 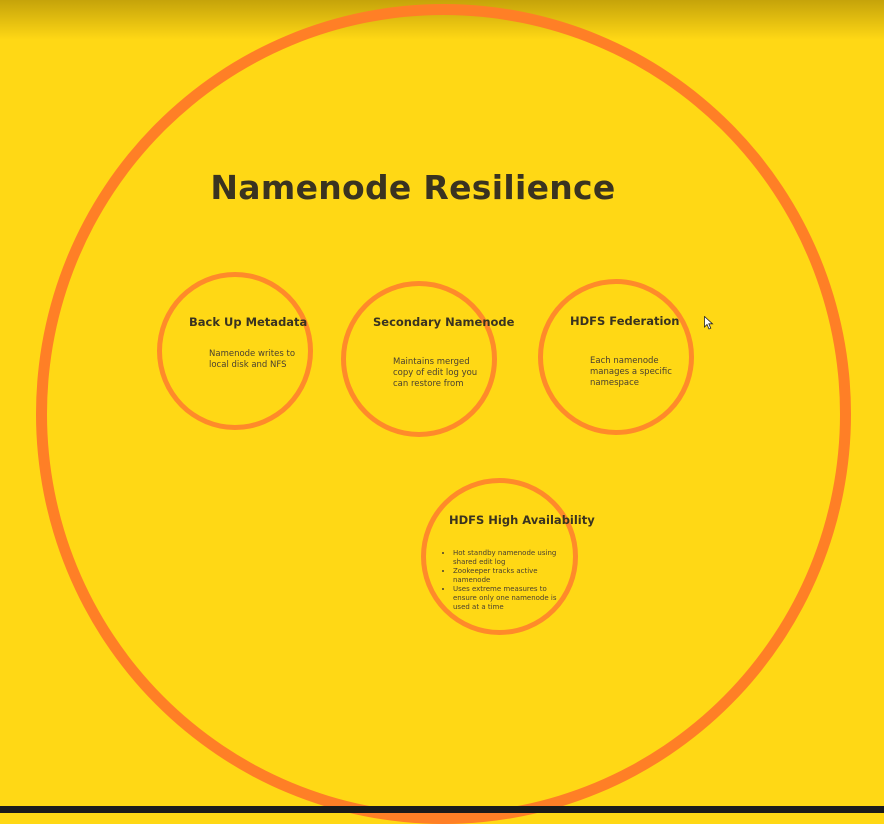 What do you see at coordinates (509, 576) in the screenshot?
I see `bullet-item: Zookeeper tracks active namenode` at bounding box center [509, 576].